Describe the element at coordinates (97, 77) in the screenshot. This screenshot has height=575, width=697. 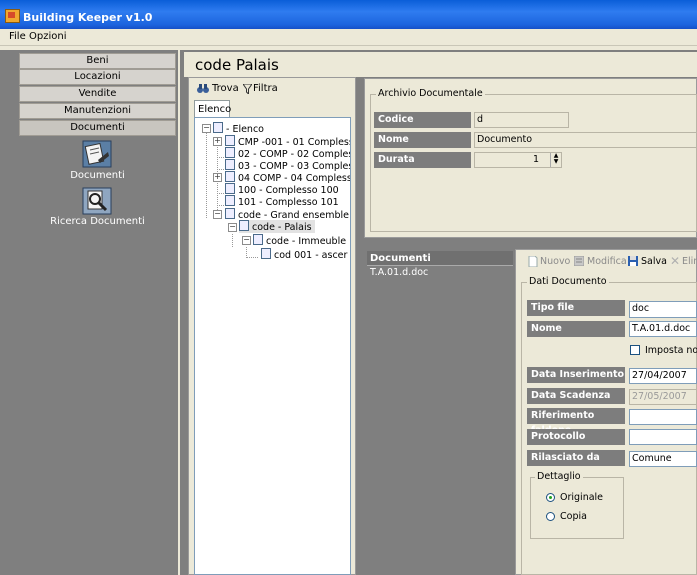
I see `nav-locazioni: Locazioni` at that location.